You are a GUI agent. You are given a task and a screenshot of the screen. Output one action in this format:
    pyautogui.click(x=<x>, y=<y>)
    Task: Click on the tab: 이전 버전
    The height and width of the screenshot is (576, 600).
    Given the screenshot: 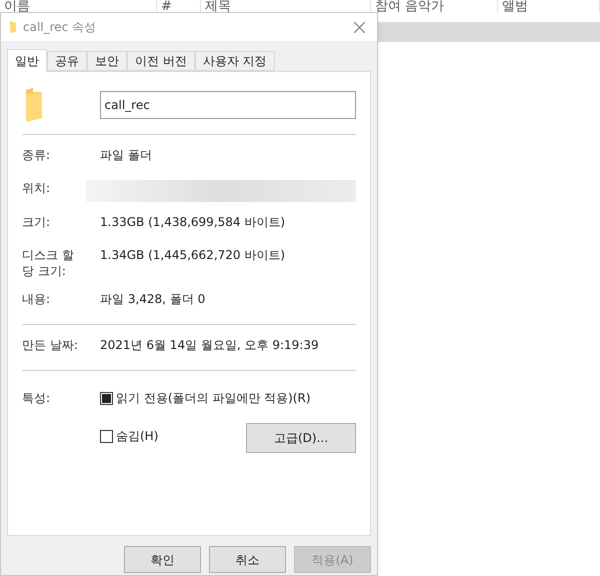 What is the action you would take?
    pyautogui.click(x=161, y=61)
    